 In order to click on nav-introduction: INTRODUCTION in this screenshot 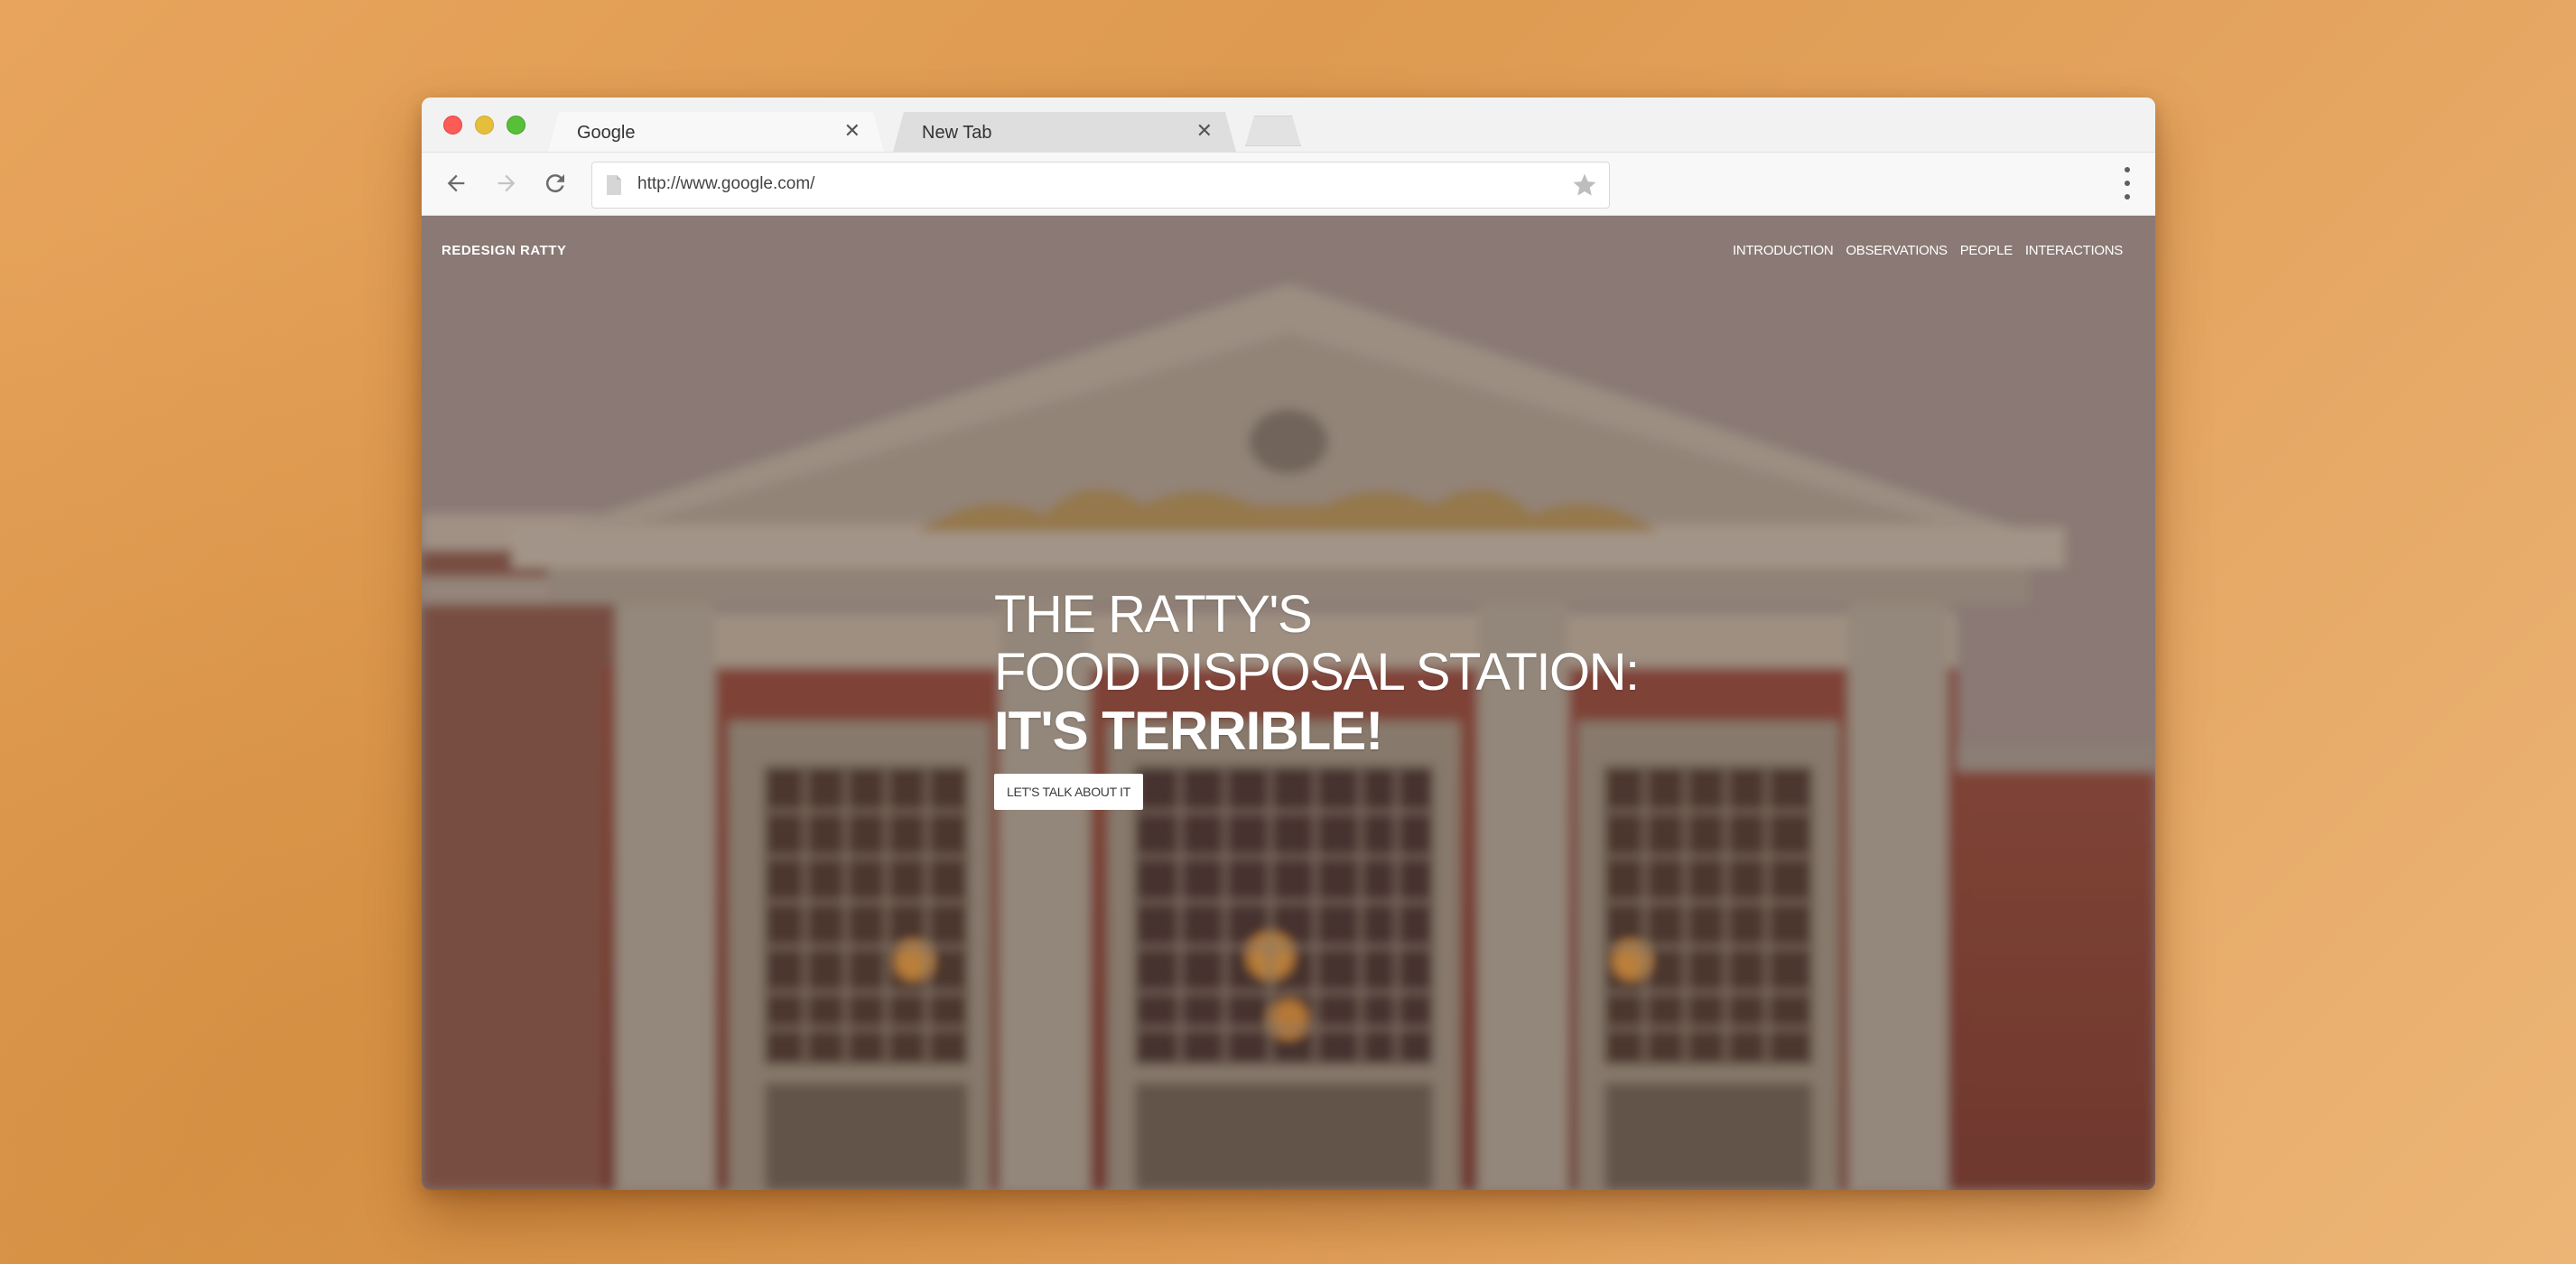, I will do `click(1783, 250)`.